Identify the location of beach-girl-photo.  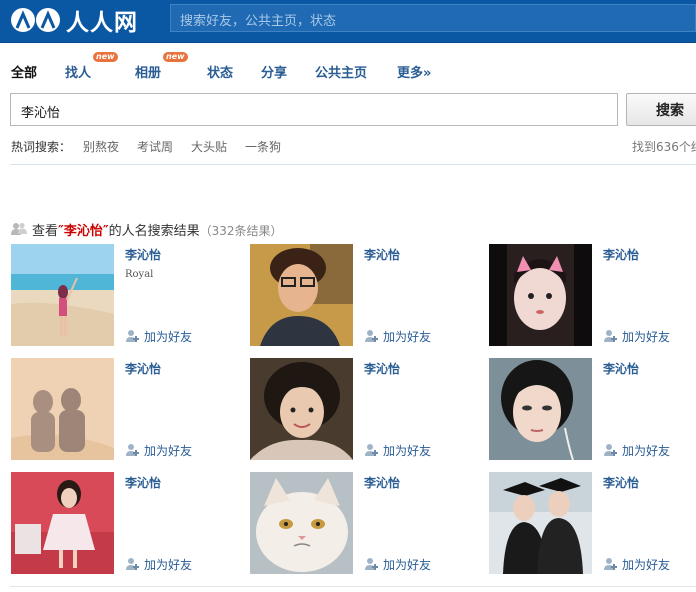
(62, 295).